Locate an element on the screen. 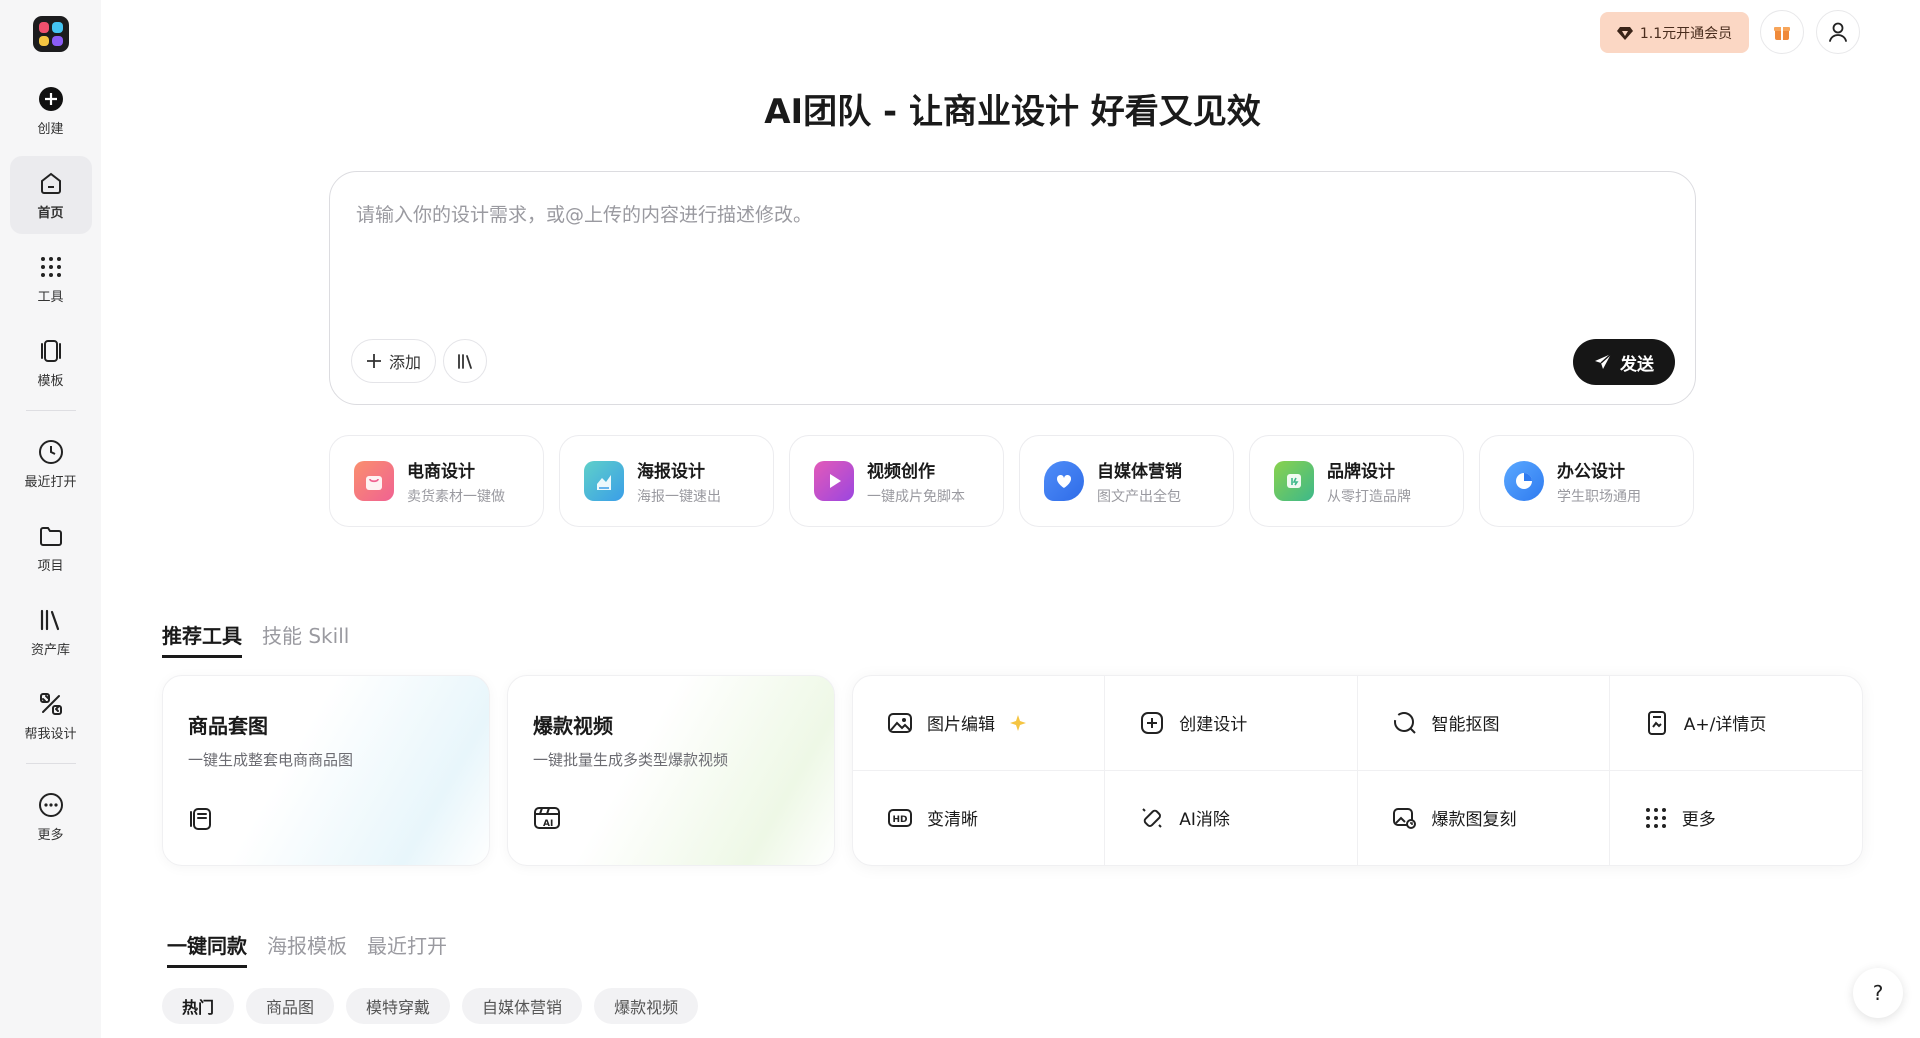 Image resolution: width=1920 pixels, height=1038 pixels. tool-label: 爆款图复刻 is located at coordinates (1474, 820).